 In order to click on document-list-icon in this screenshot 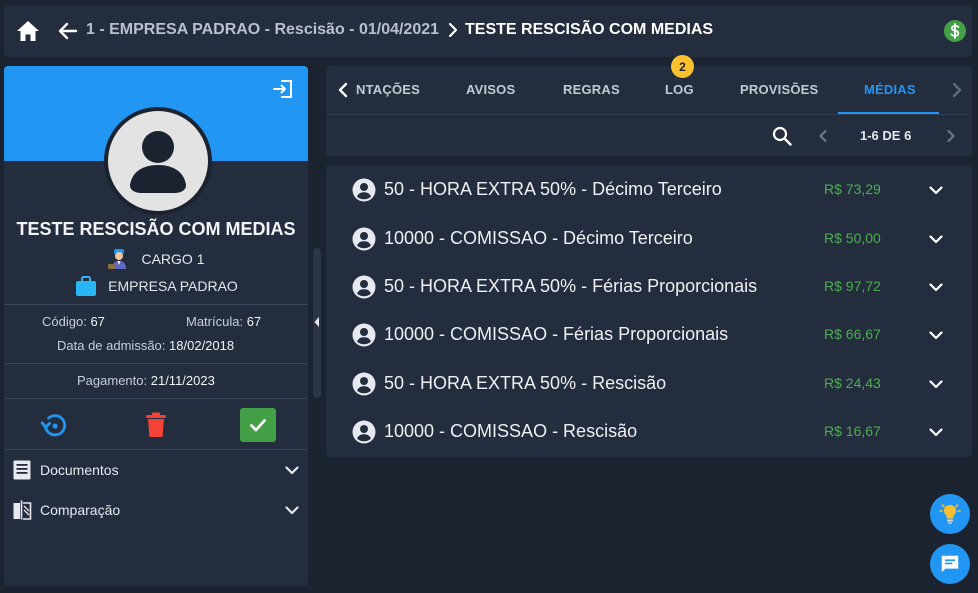, I will do `click(22, 470)`.